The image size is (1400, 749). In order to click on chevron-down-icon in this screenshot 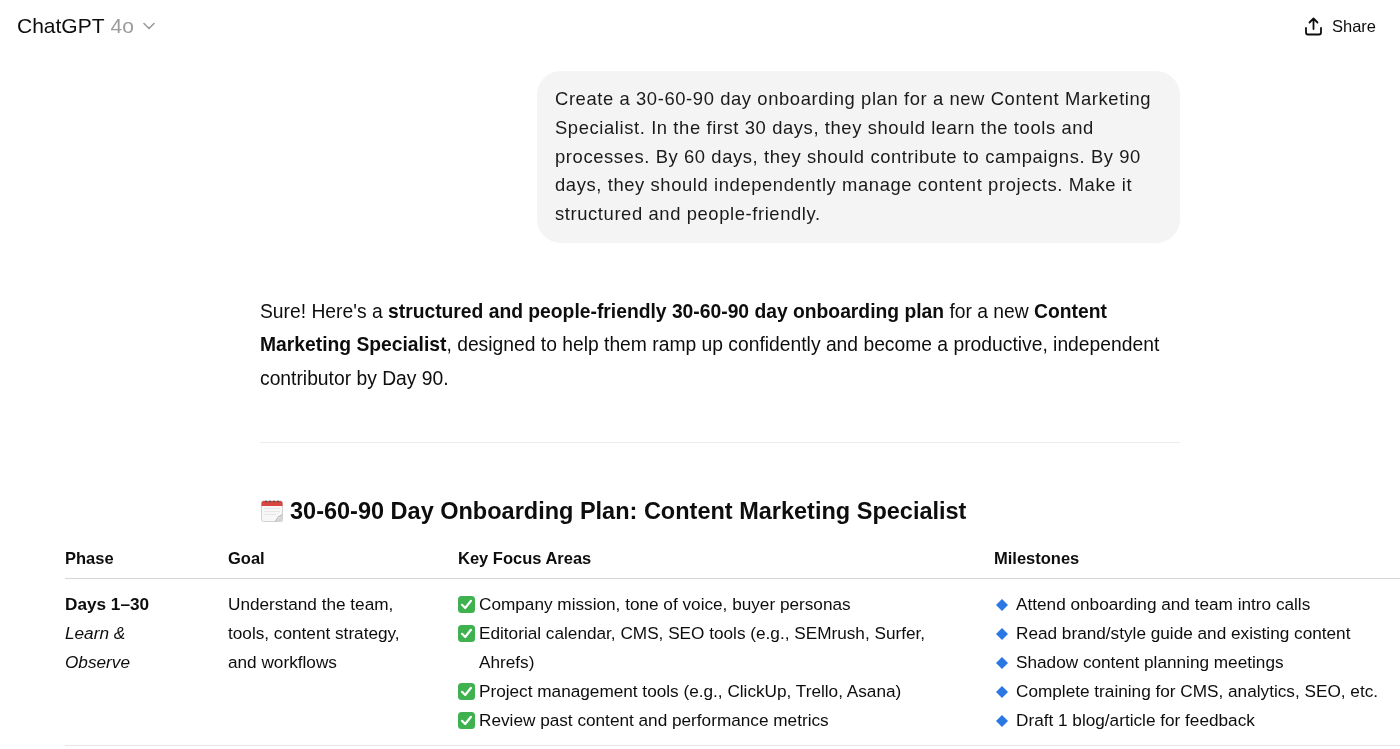, I will do `click(148, 26)`.